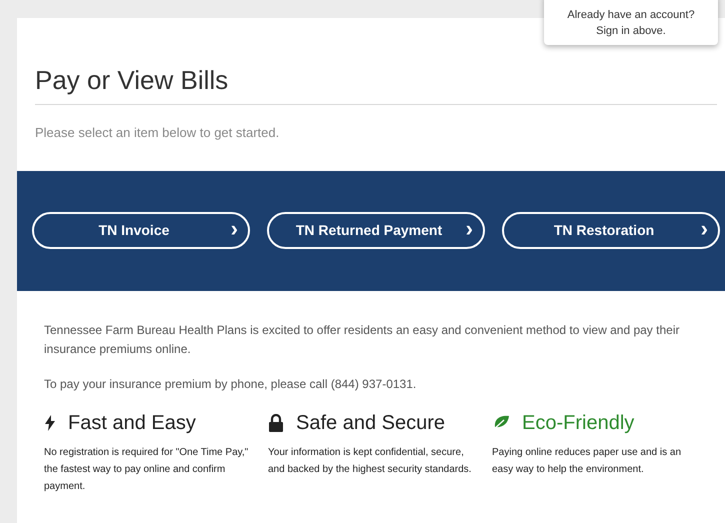  I want to click on feature-title: Eco-Friendly, so click(578, 423).